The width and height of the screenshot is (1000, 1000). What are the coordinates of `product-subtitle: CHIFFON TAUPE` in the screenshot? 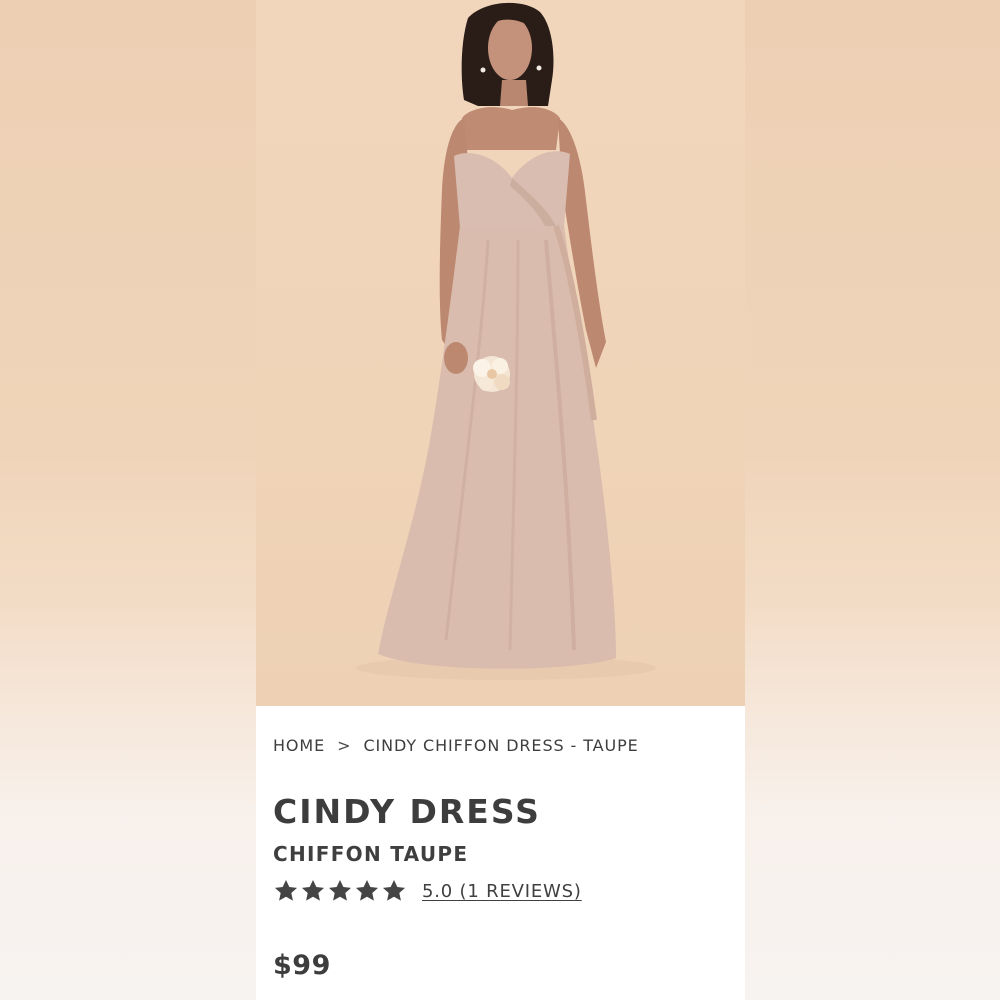 It's located at (371, 854).